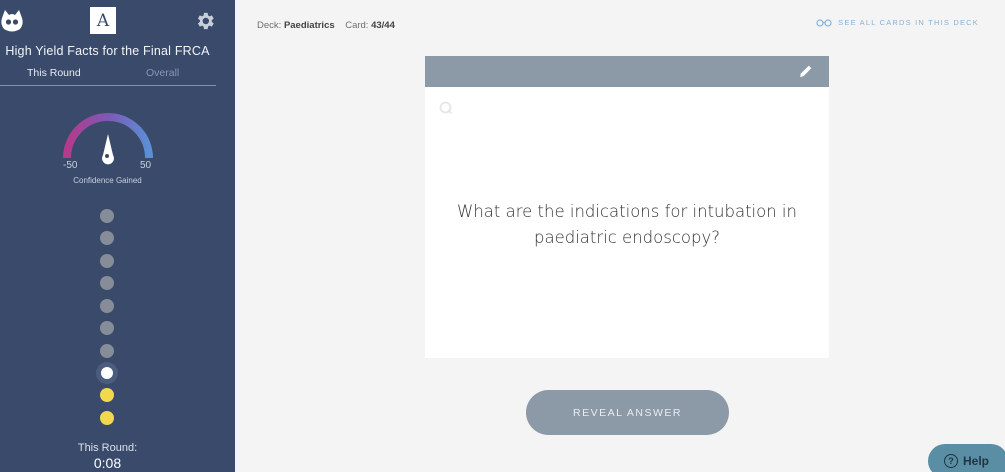  I want to click on stats-tabs: This Round Overall, so click(108, 76).